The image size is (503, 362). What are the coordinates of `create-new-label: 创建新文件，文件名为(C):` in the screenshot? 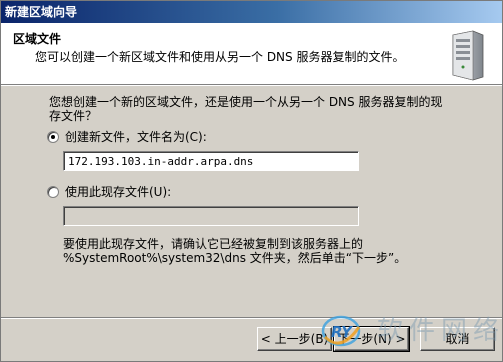 It's located at (136, 136).